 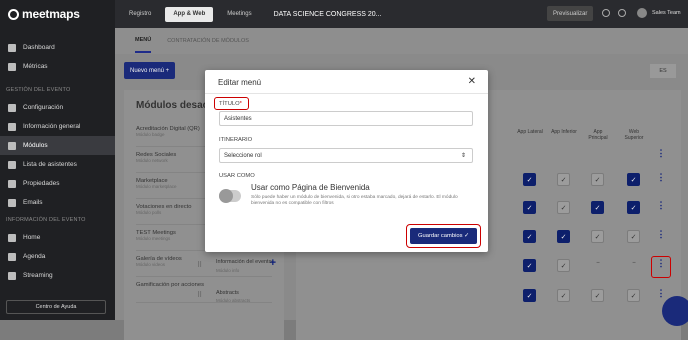 What do you see at coordinates (239, 14) in the screenshot?
I see `tab-meetings: Meetings` at bounding box center [239, 14].